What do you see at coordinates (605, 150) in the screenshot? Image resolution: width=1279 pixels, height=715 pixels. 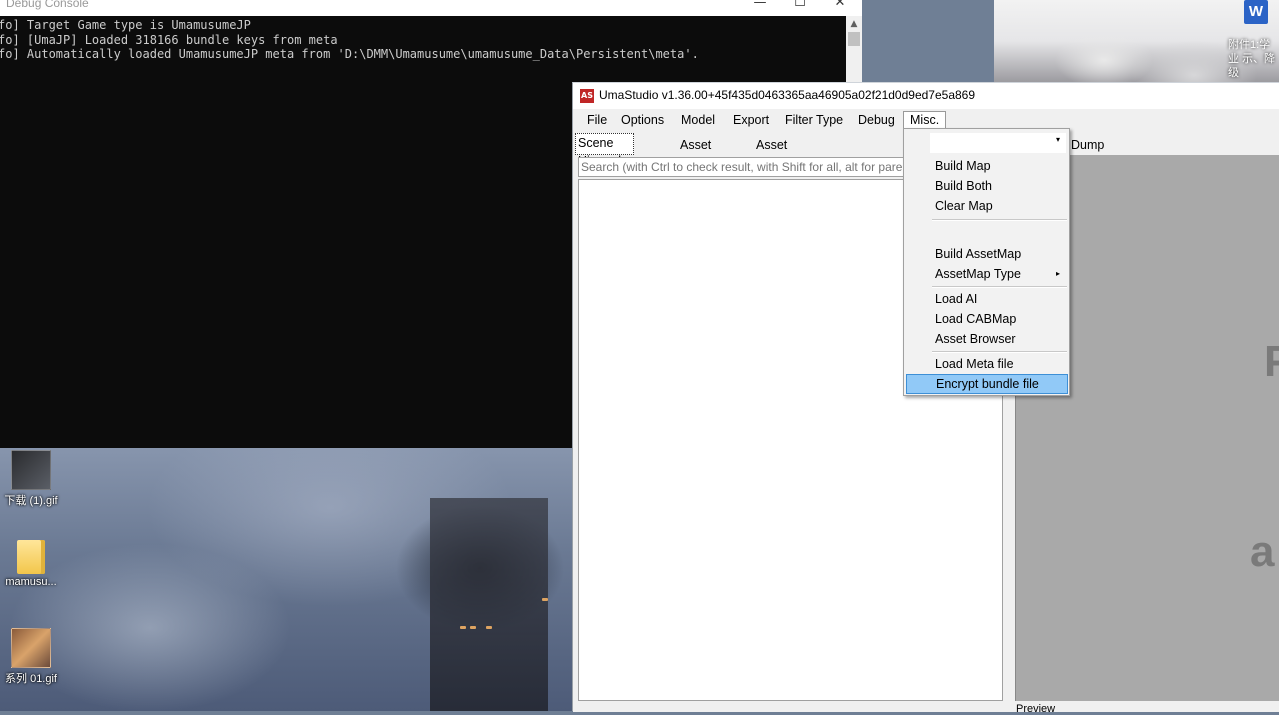 I see `tab-scene-hierarchy: Scene Hierarchy` at bounding box center [605, 150].